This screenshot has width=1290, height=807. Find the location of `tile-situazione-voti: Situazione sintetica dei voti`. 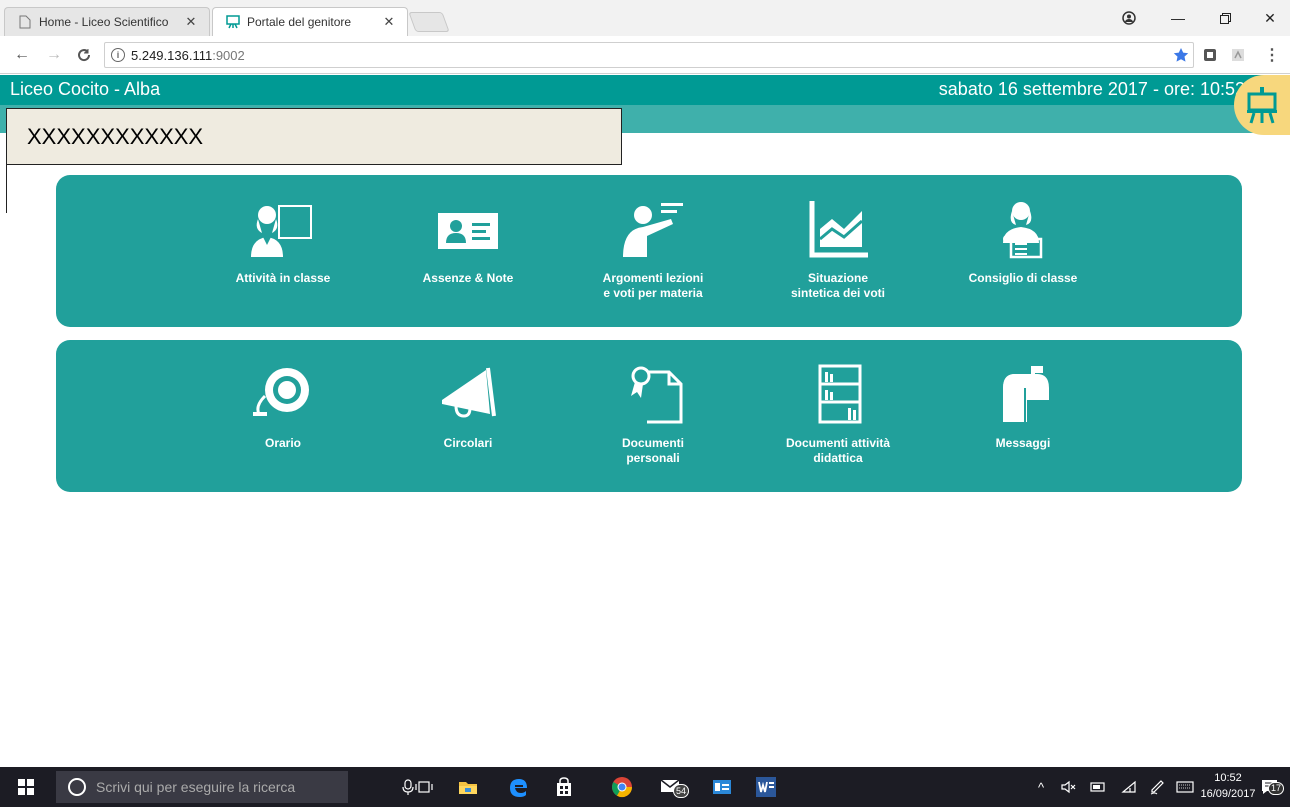

tile-situazione-voti: Situazione sintetica dei voti is located at coordinates (838, 251).